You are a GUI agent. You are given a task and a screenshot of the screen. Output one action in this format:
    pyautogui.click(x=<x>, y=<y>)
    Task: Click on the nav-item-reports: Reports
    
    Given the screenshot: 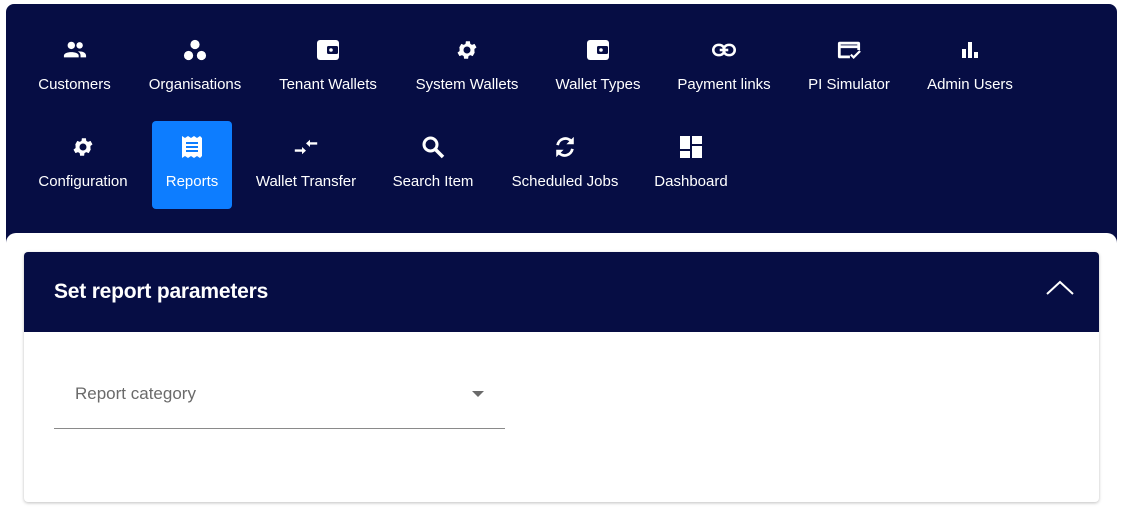 What is the action you would take?
    pyautogui.click(x=192, y=165)
    